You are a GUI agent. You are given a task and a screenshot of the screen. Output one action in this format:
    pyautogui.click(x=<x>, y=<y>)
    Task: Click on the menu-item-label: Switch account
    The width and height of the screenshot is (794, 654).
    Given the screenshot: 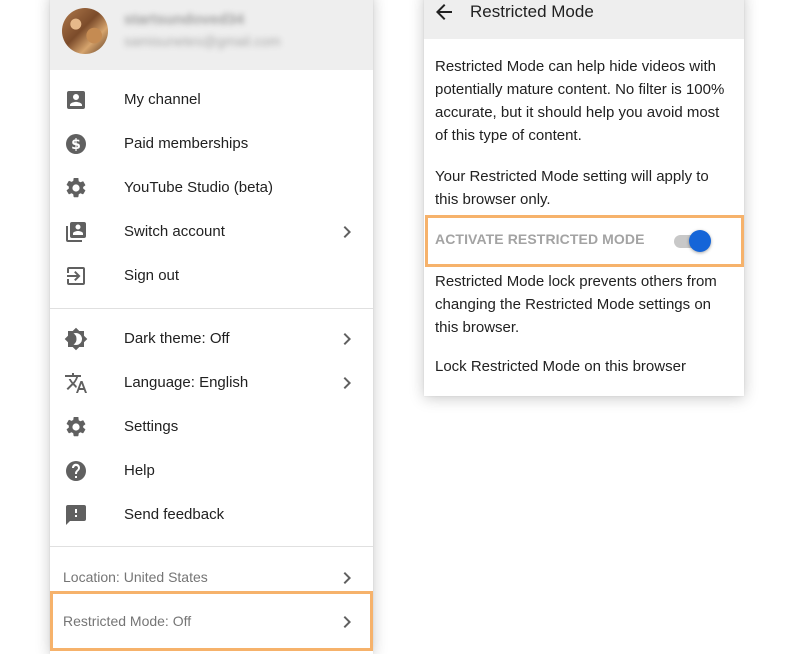 What is the action you would take?
    pyautogui.click(x=174, y=231)
    